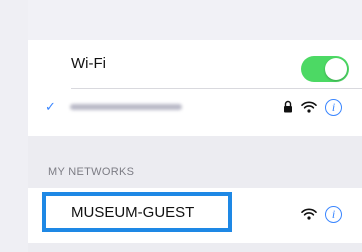 The image size is (362, 252). I want to click on wifi-toggle, so click(325, 69).